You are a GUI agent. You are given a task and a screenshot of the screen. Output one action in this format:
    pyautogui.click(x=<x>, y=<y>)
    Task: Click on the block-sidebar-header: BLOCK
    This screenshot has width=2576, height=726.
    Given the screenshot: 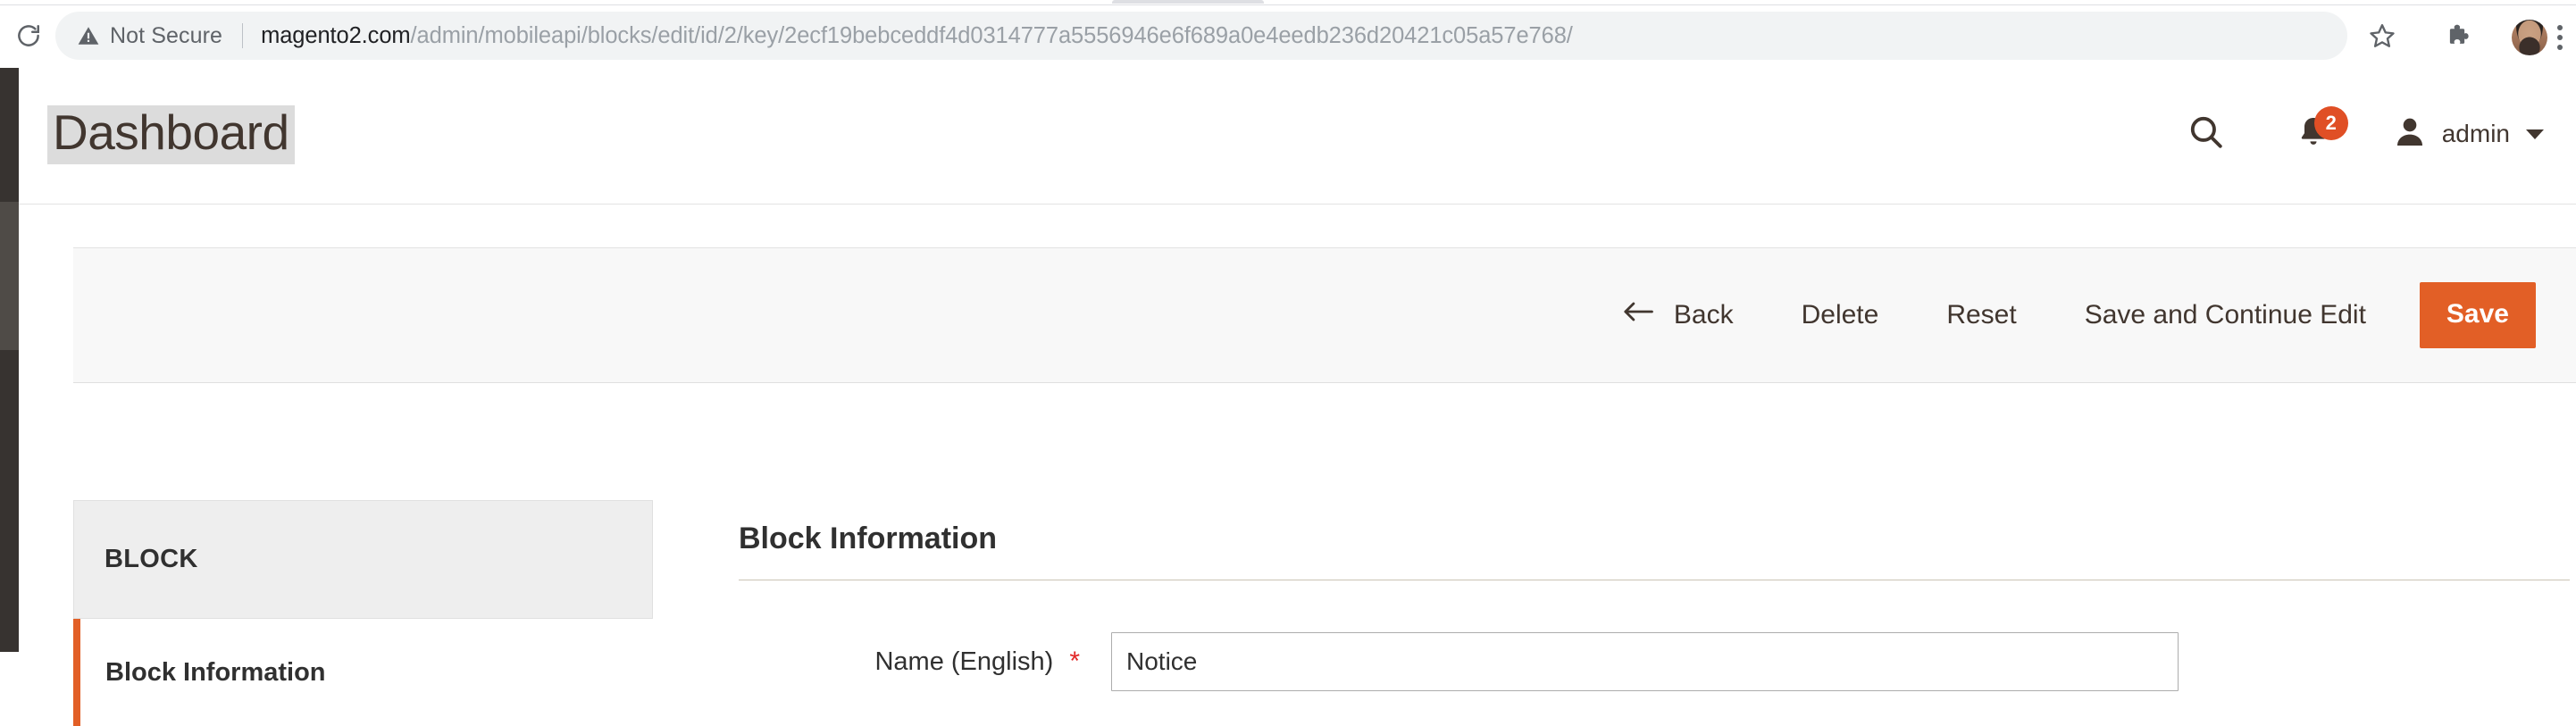 What is the action you would take?
    pyautogui.click(x=363, y=559)
    